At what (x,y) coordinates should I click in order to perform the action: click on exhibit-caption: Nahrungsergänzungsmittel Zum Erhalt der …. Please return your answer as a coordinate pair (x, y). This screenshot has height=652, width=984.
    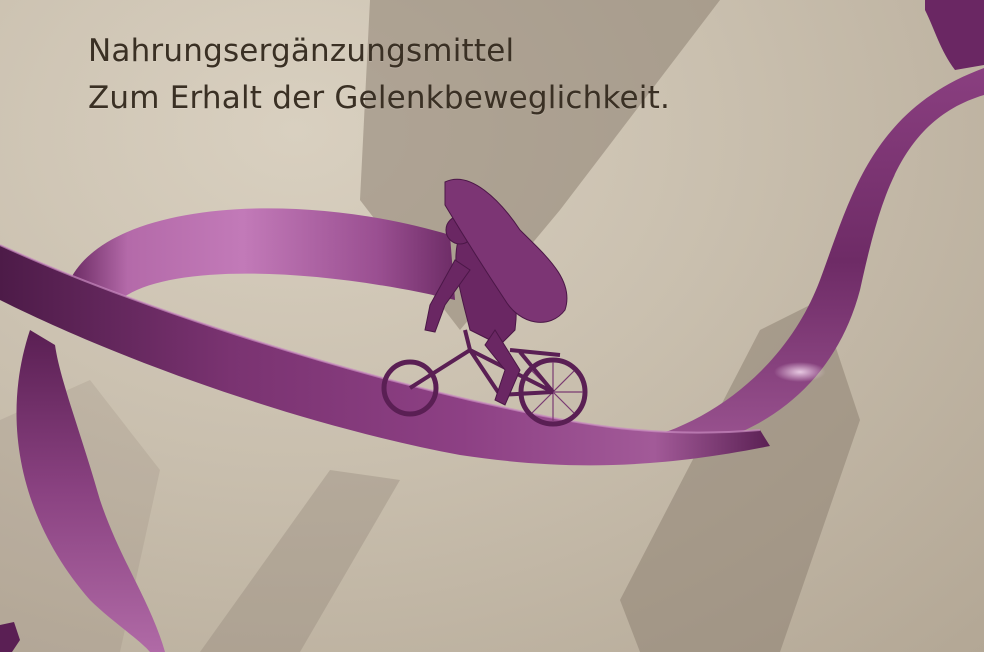
    Looking at the image, I should click on (379, 75).